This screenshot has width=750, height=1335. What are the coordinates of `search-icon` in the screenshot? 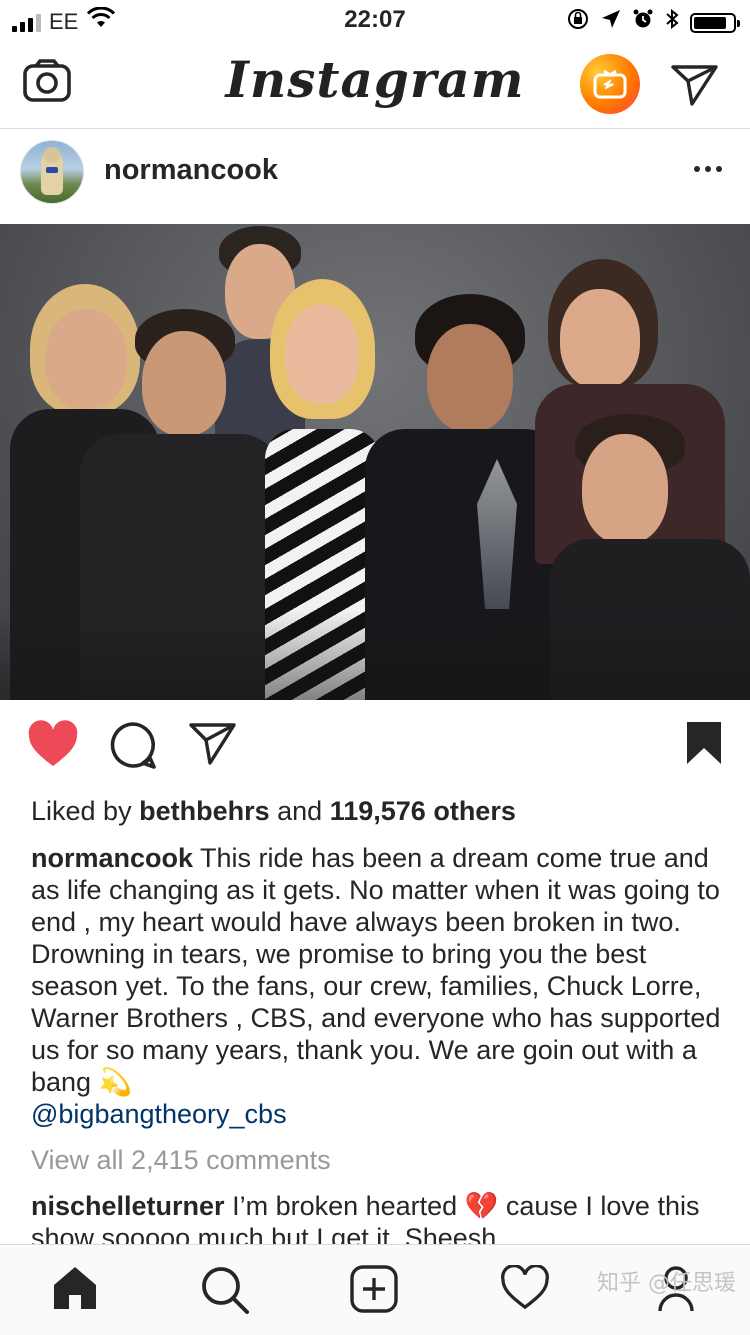 It's located at (225, 1292).